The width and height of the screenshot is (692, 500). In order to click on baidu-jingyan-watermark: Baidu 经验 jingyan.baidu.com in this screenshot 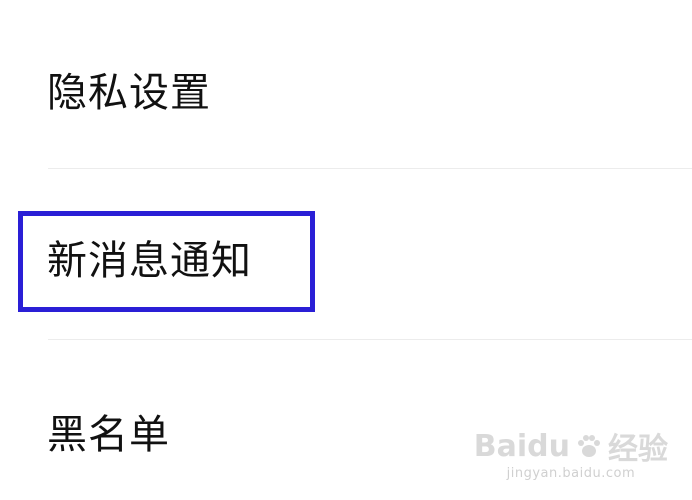, I will do `click(571, 453)`.